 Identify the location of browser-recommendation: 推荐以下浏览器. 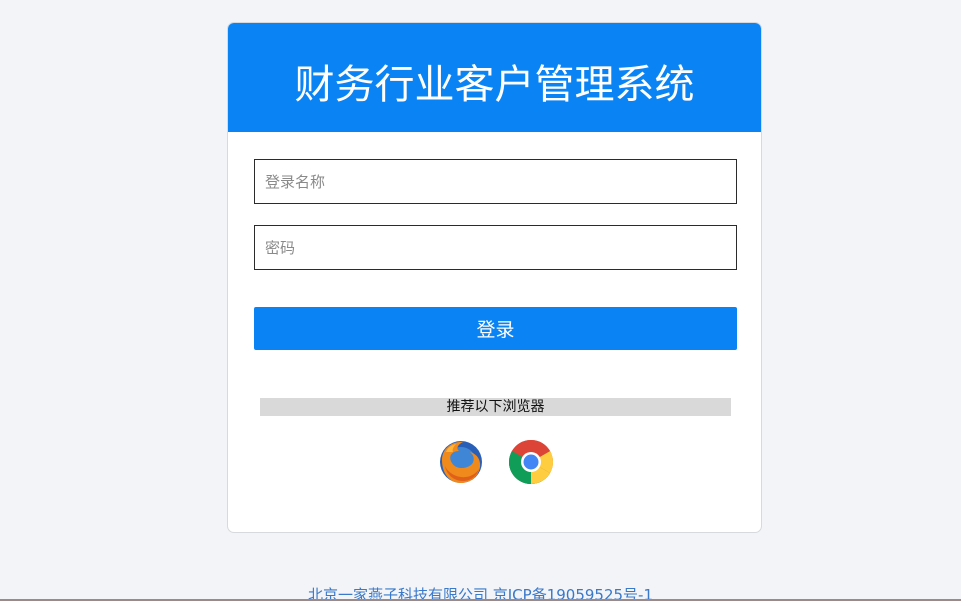
(495, 407).